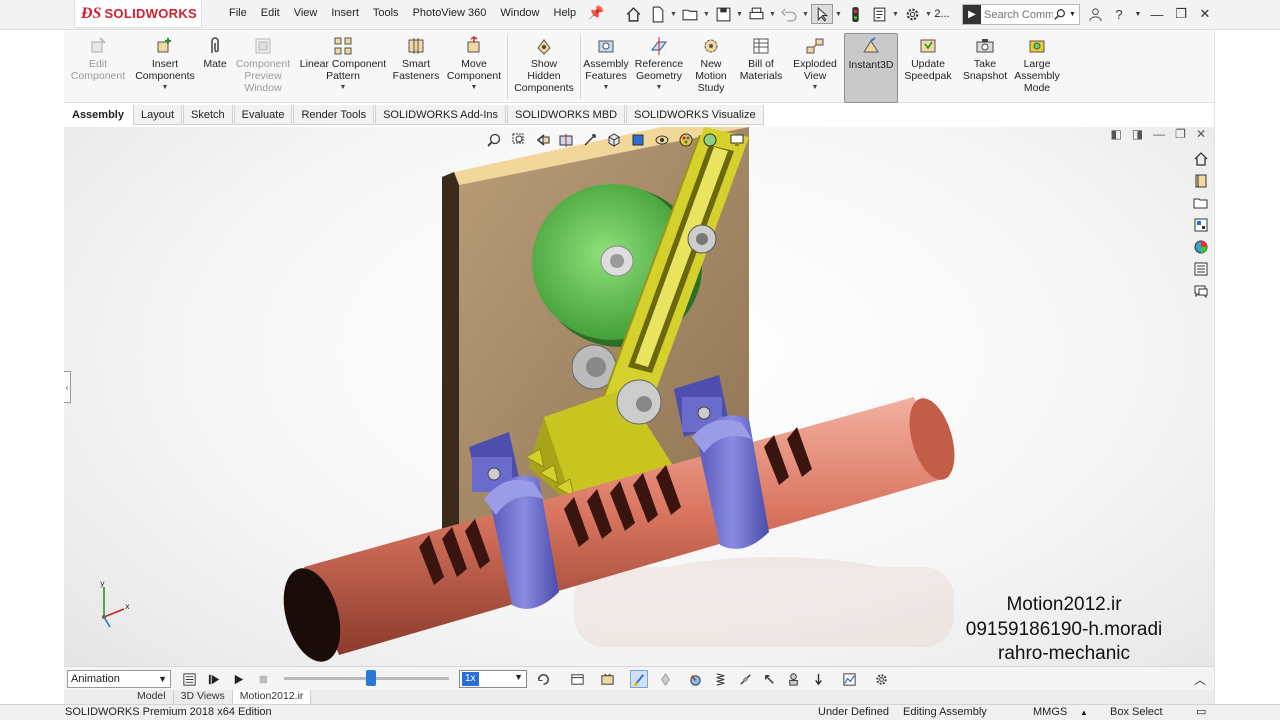 This screenshot has width=1280, height=720. I want to click on component-preview-window-button: Component Preview Window, so click(263, 65).